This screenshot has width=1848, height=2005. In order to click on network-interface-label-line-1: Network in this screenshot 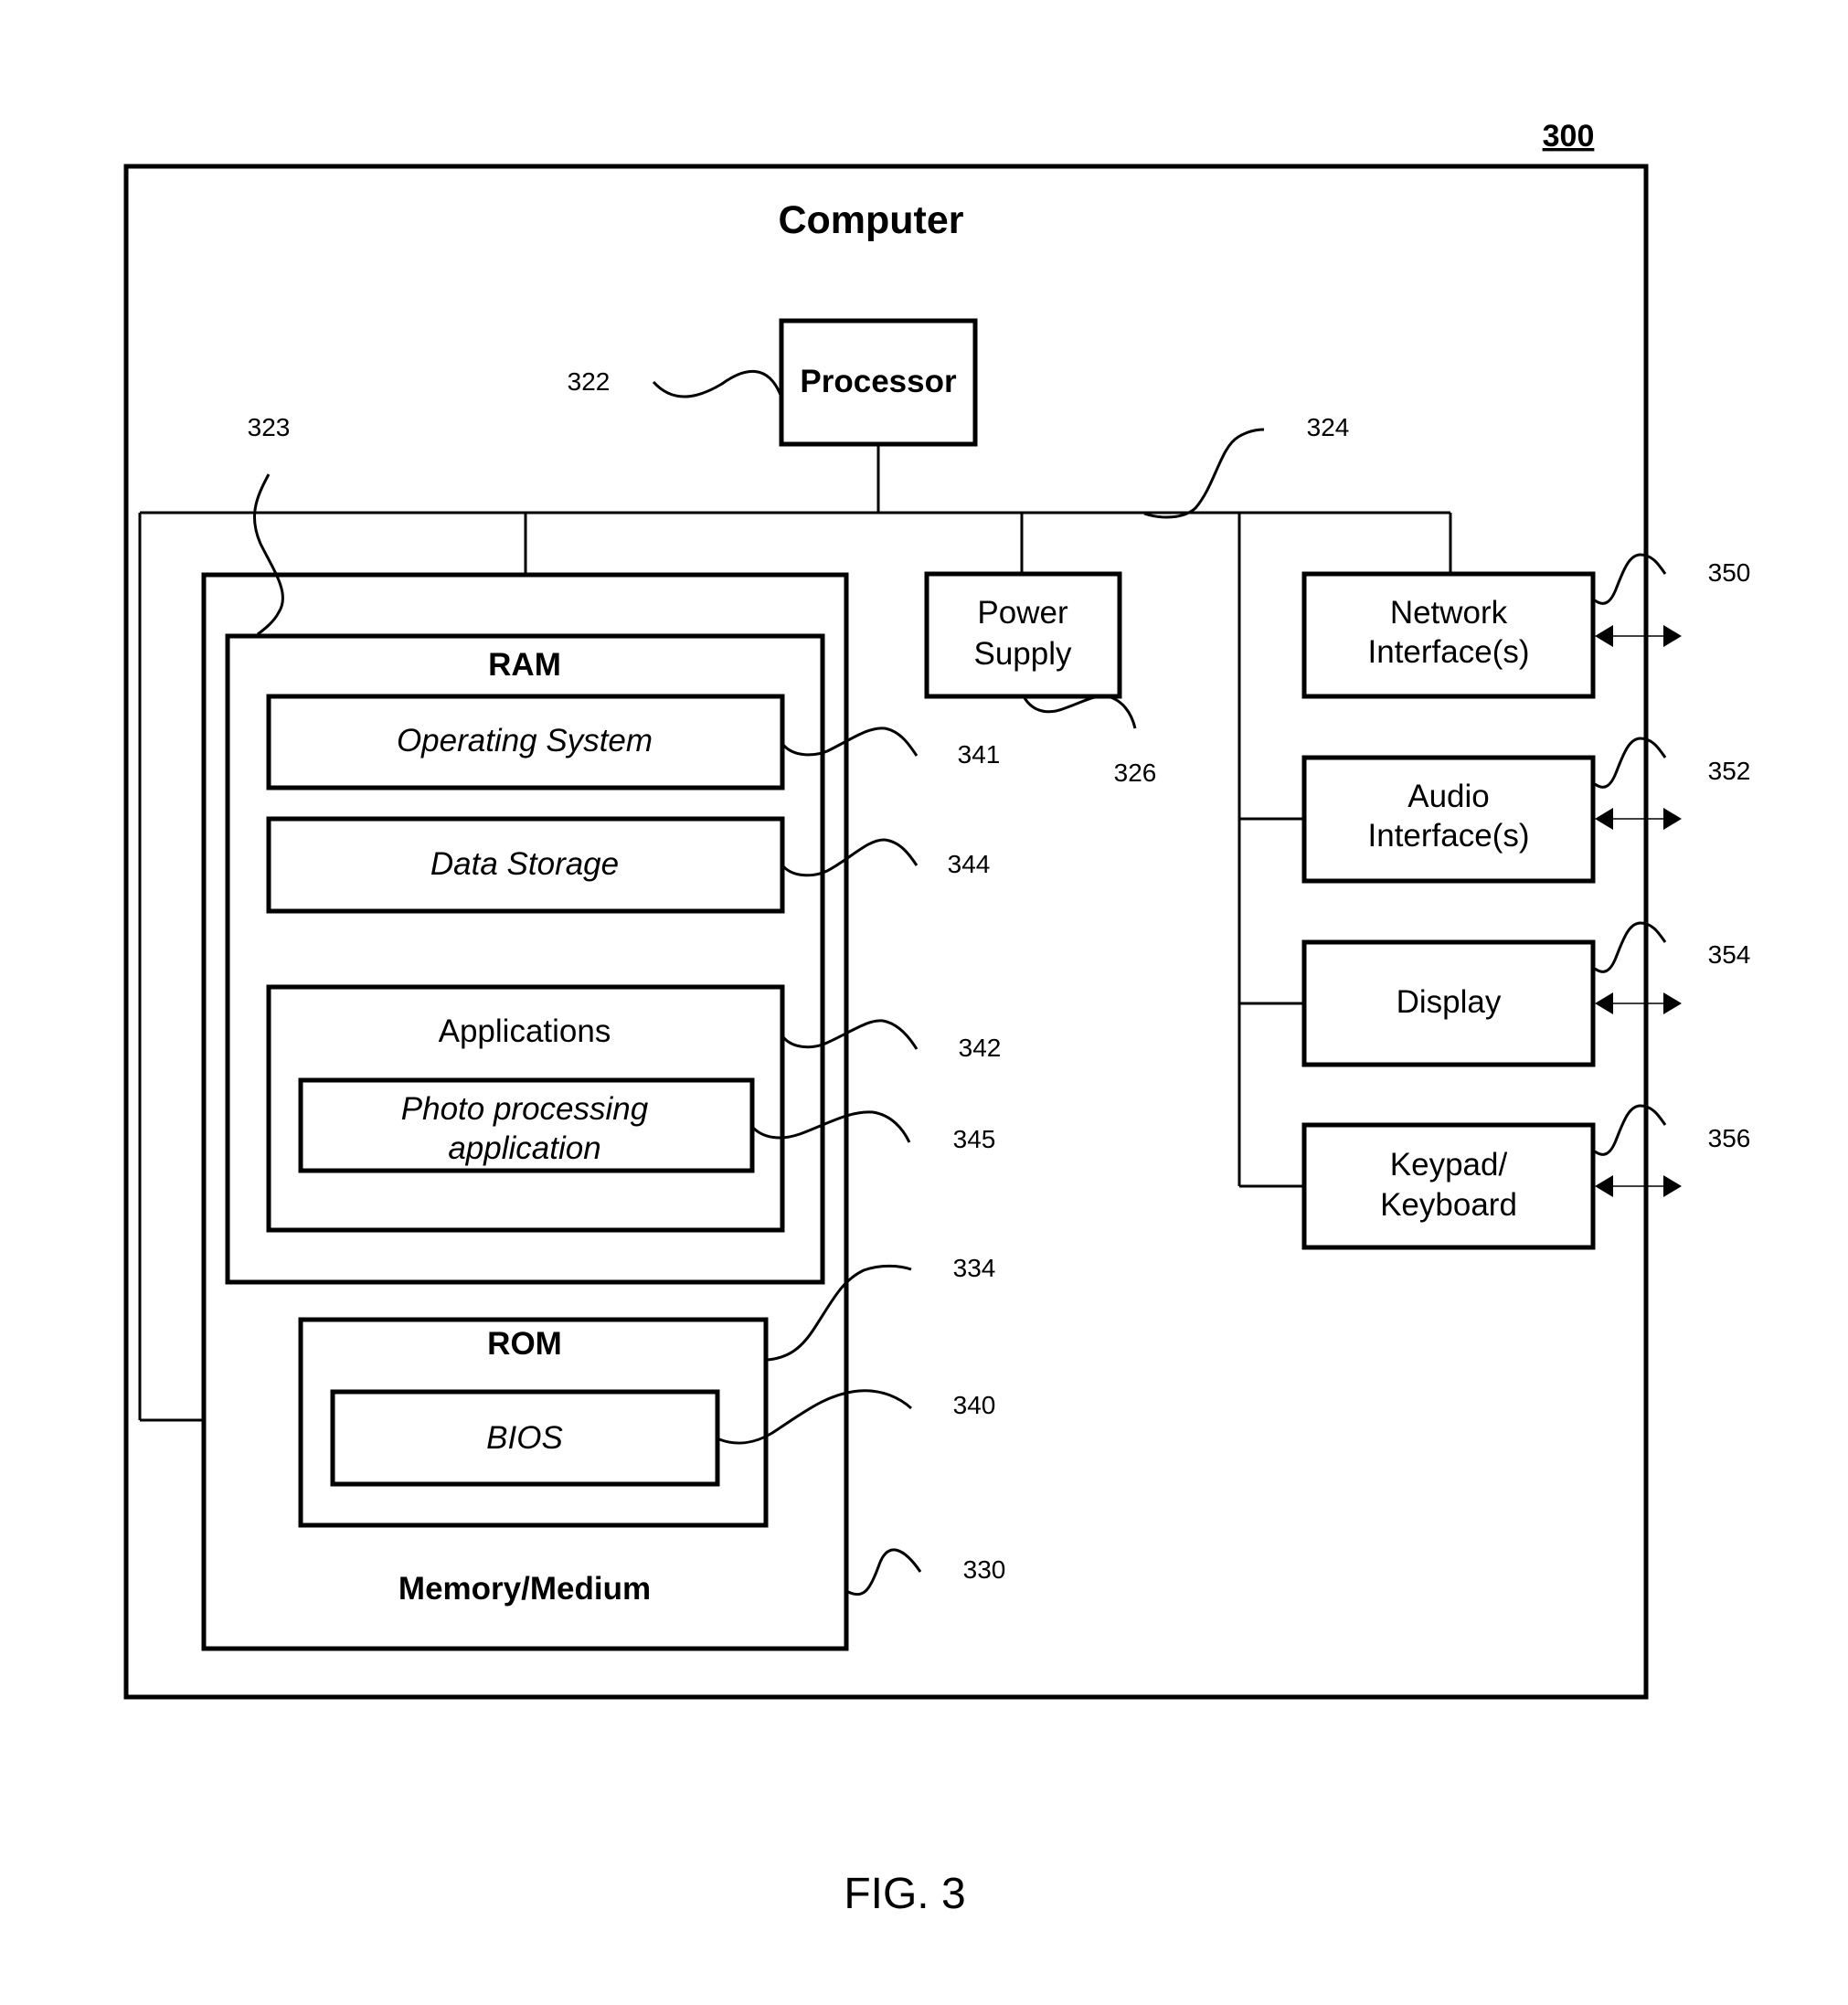, I will do `click(1449, 613)`.